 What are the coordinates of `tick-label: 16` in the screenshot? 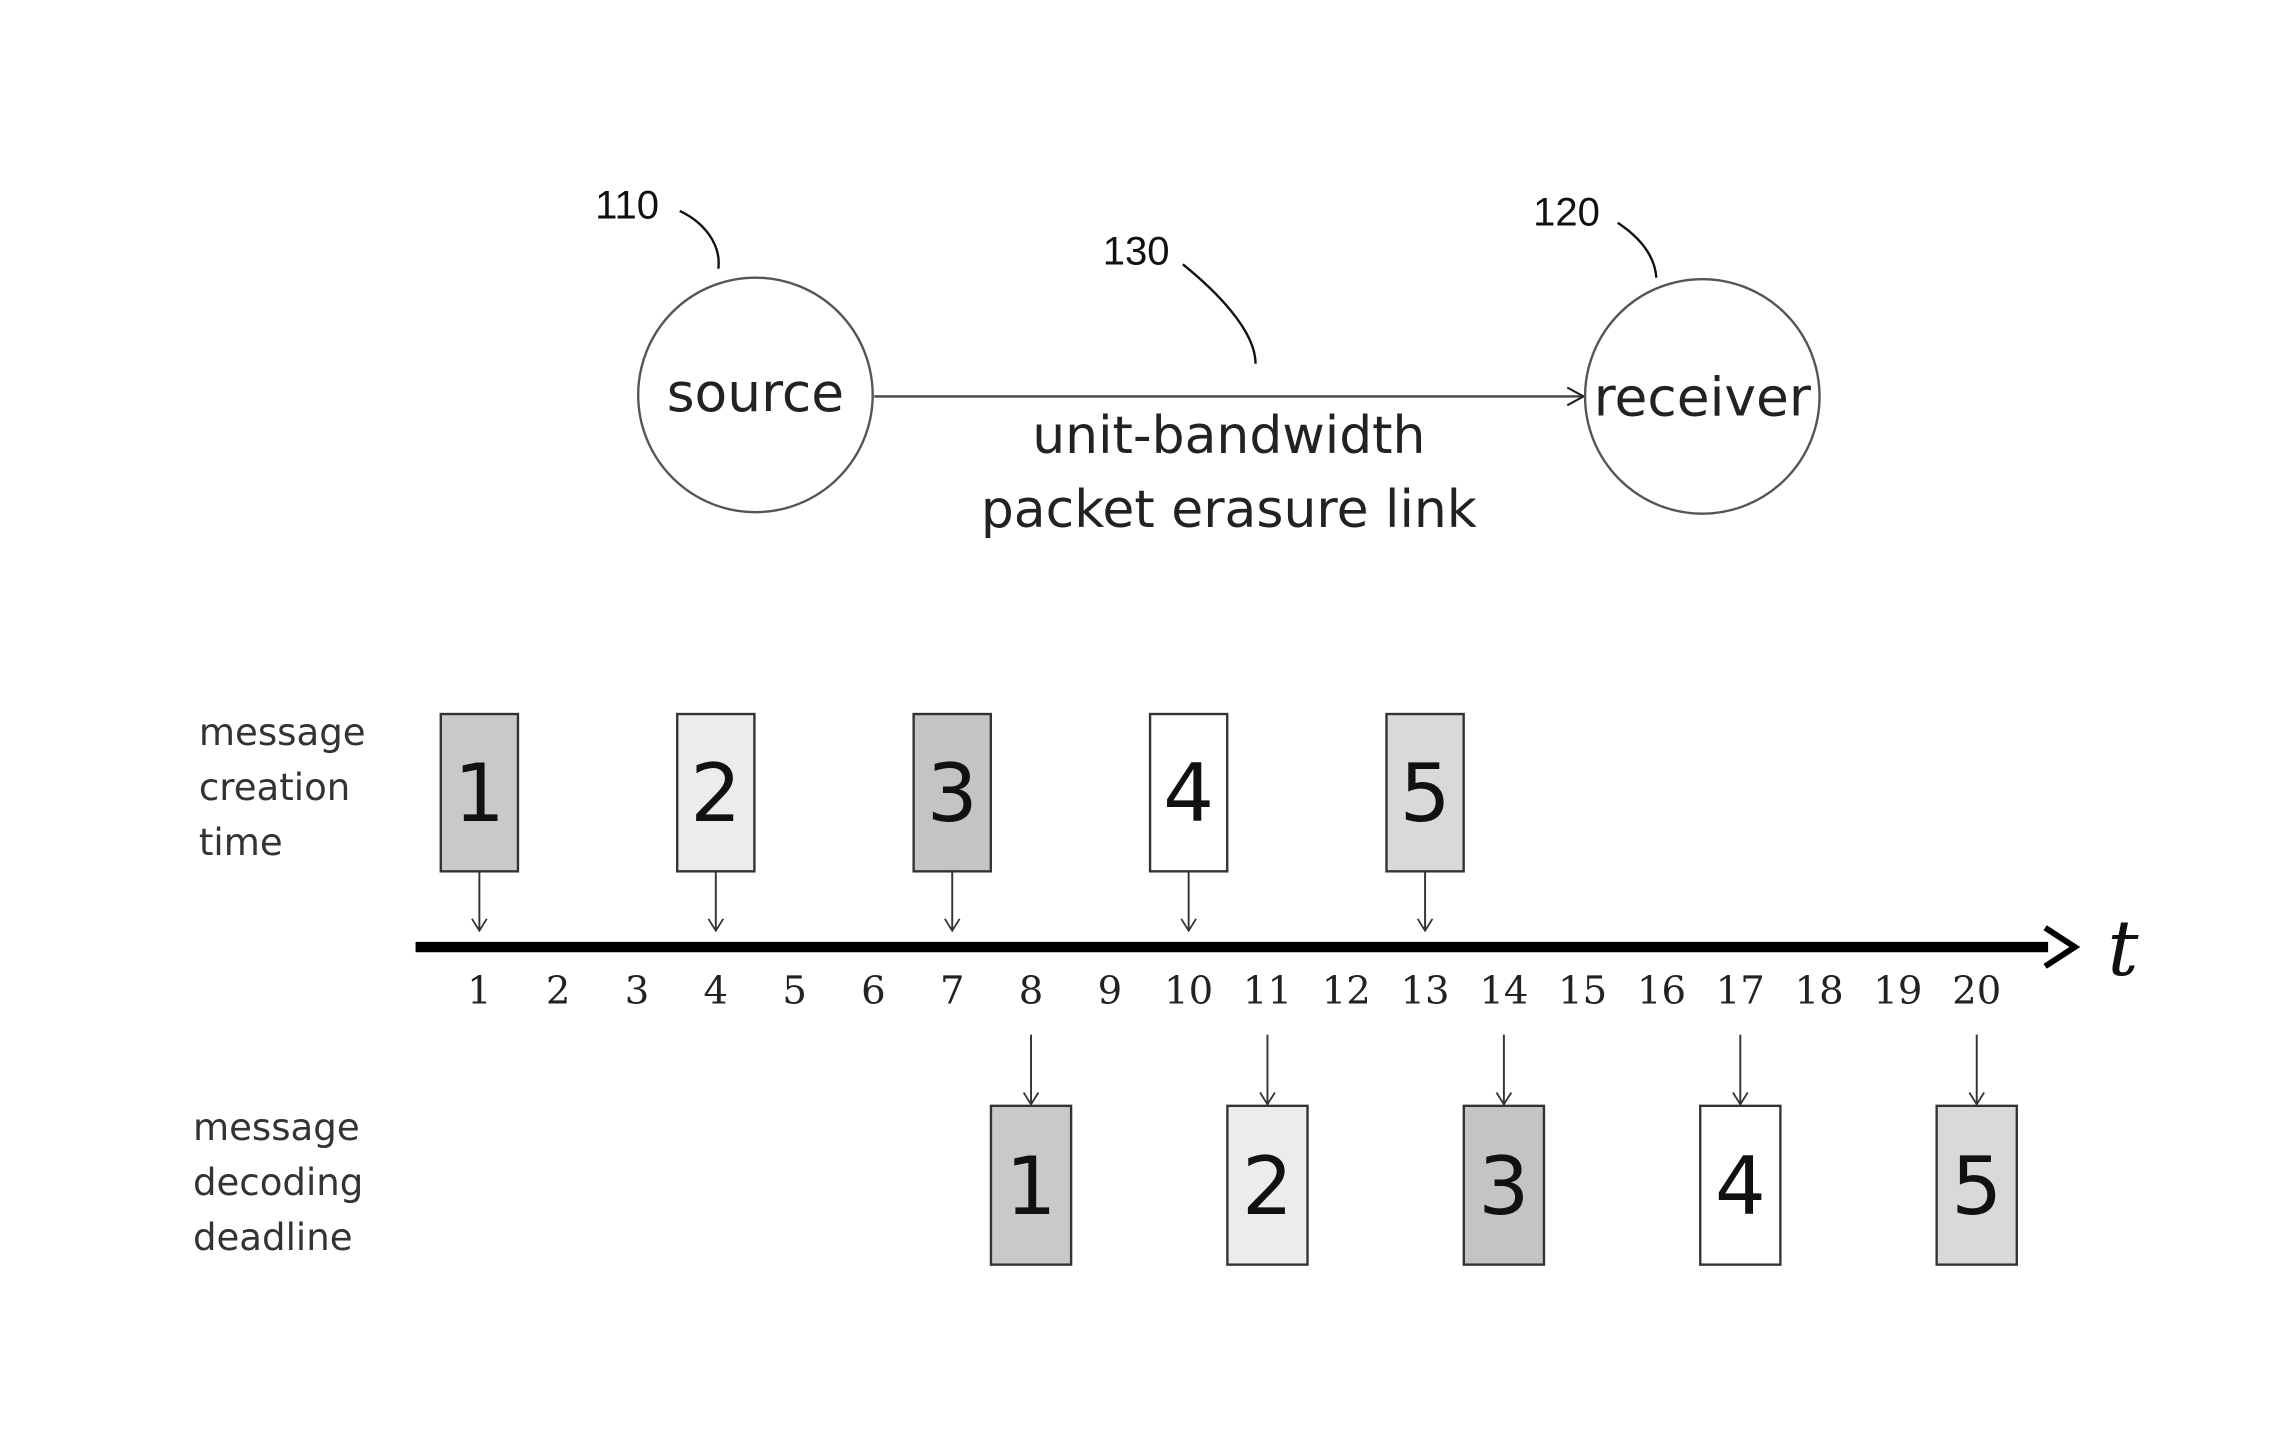 It's located at (1661, 990).